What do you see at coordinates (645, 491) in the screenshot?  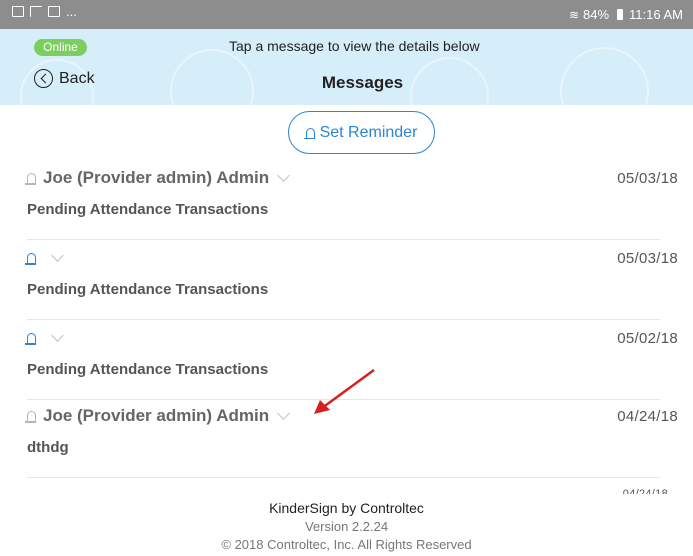 I see `partial-message-date: 04/24/18` at bounding box center [645, 491].